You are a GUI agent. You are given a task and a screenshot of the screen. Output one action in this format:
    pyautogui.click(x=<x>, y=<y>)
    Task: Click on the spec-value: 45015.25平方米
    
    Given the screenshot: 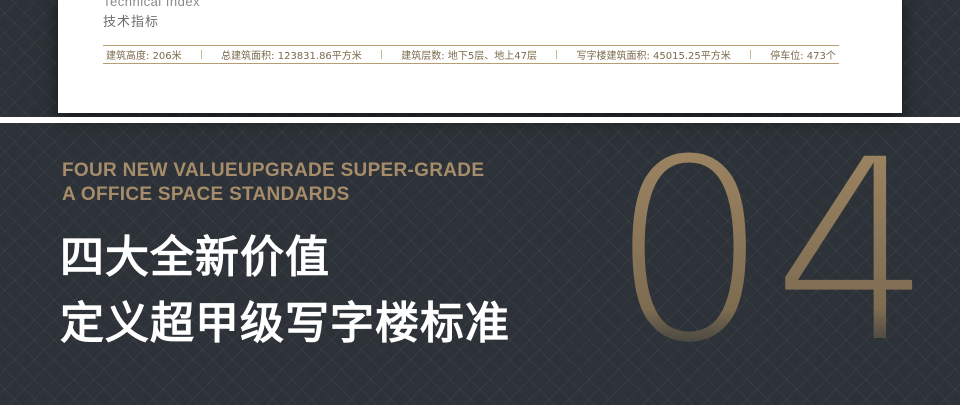 What is the action you would take?
    pyautogui.click(x=692, y=56)
    